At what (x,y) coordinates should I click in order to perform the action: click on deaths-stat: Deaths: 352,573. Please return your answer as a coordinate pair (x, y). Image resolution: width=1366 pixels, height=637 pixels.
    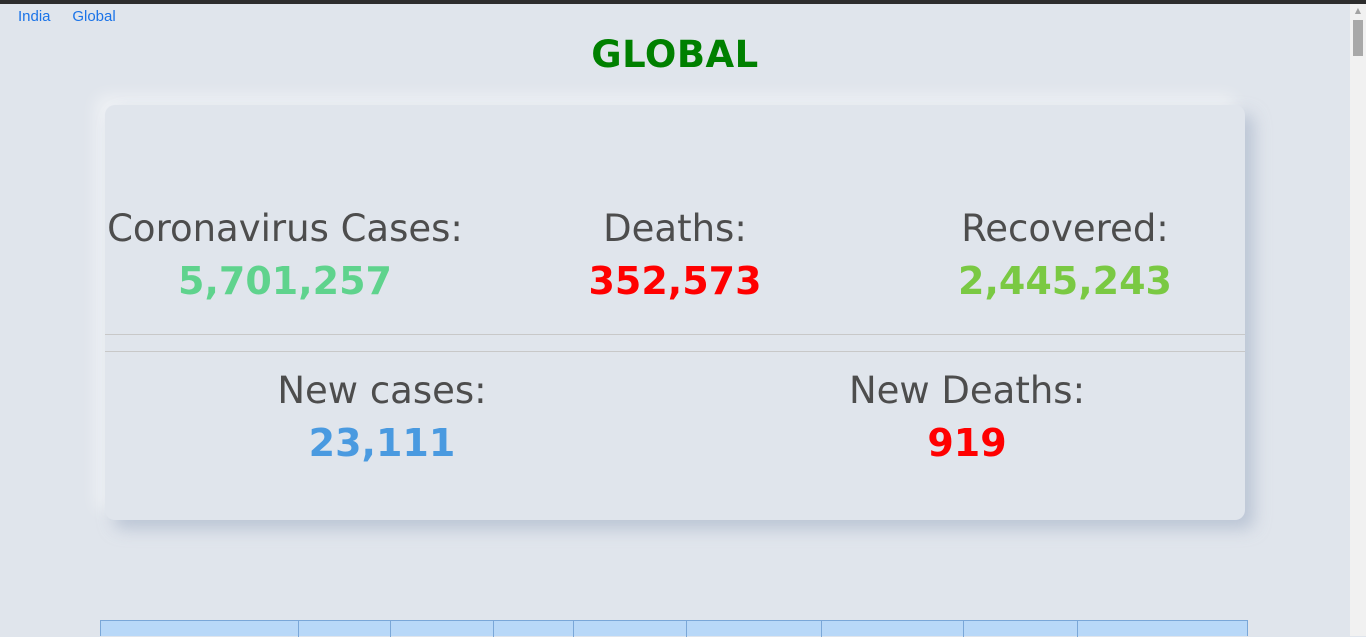
    Looking at the image, I should click on (675, 256).